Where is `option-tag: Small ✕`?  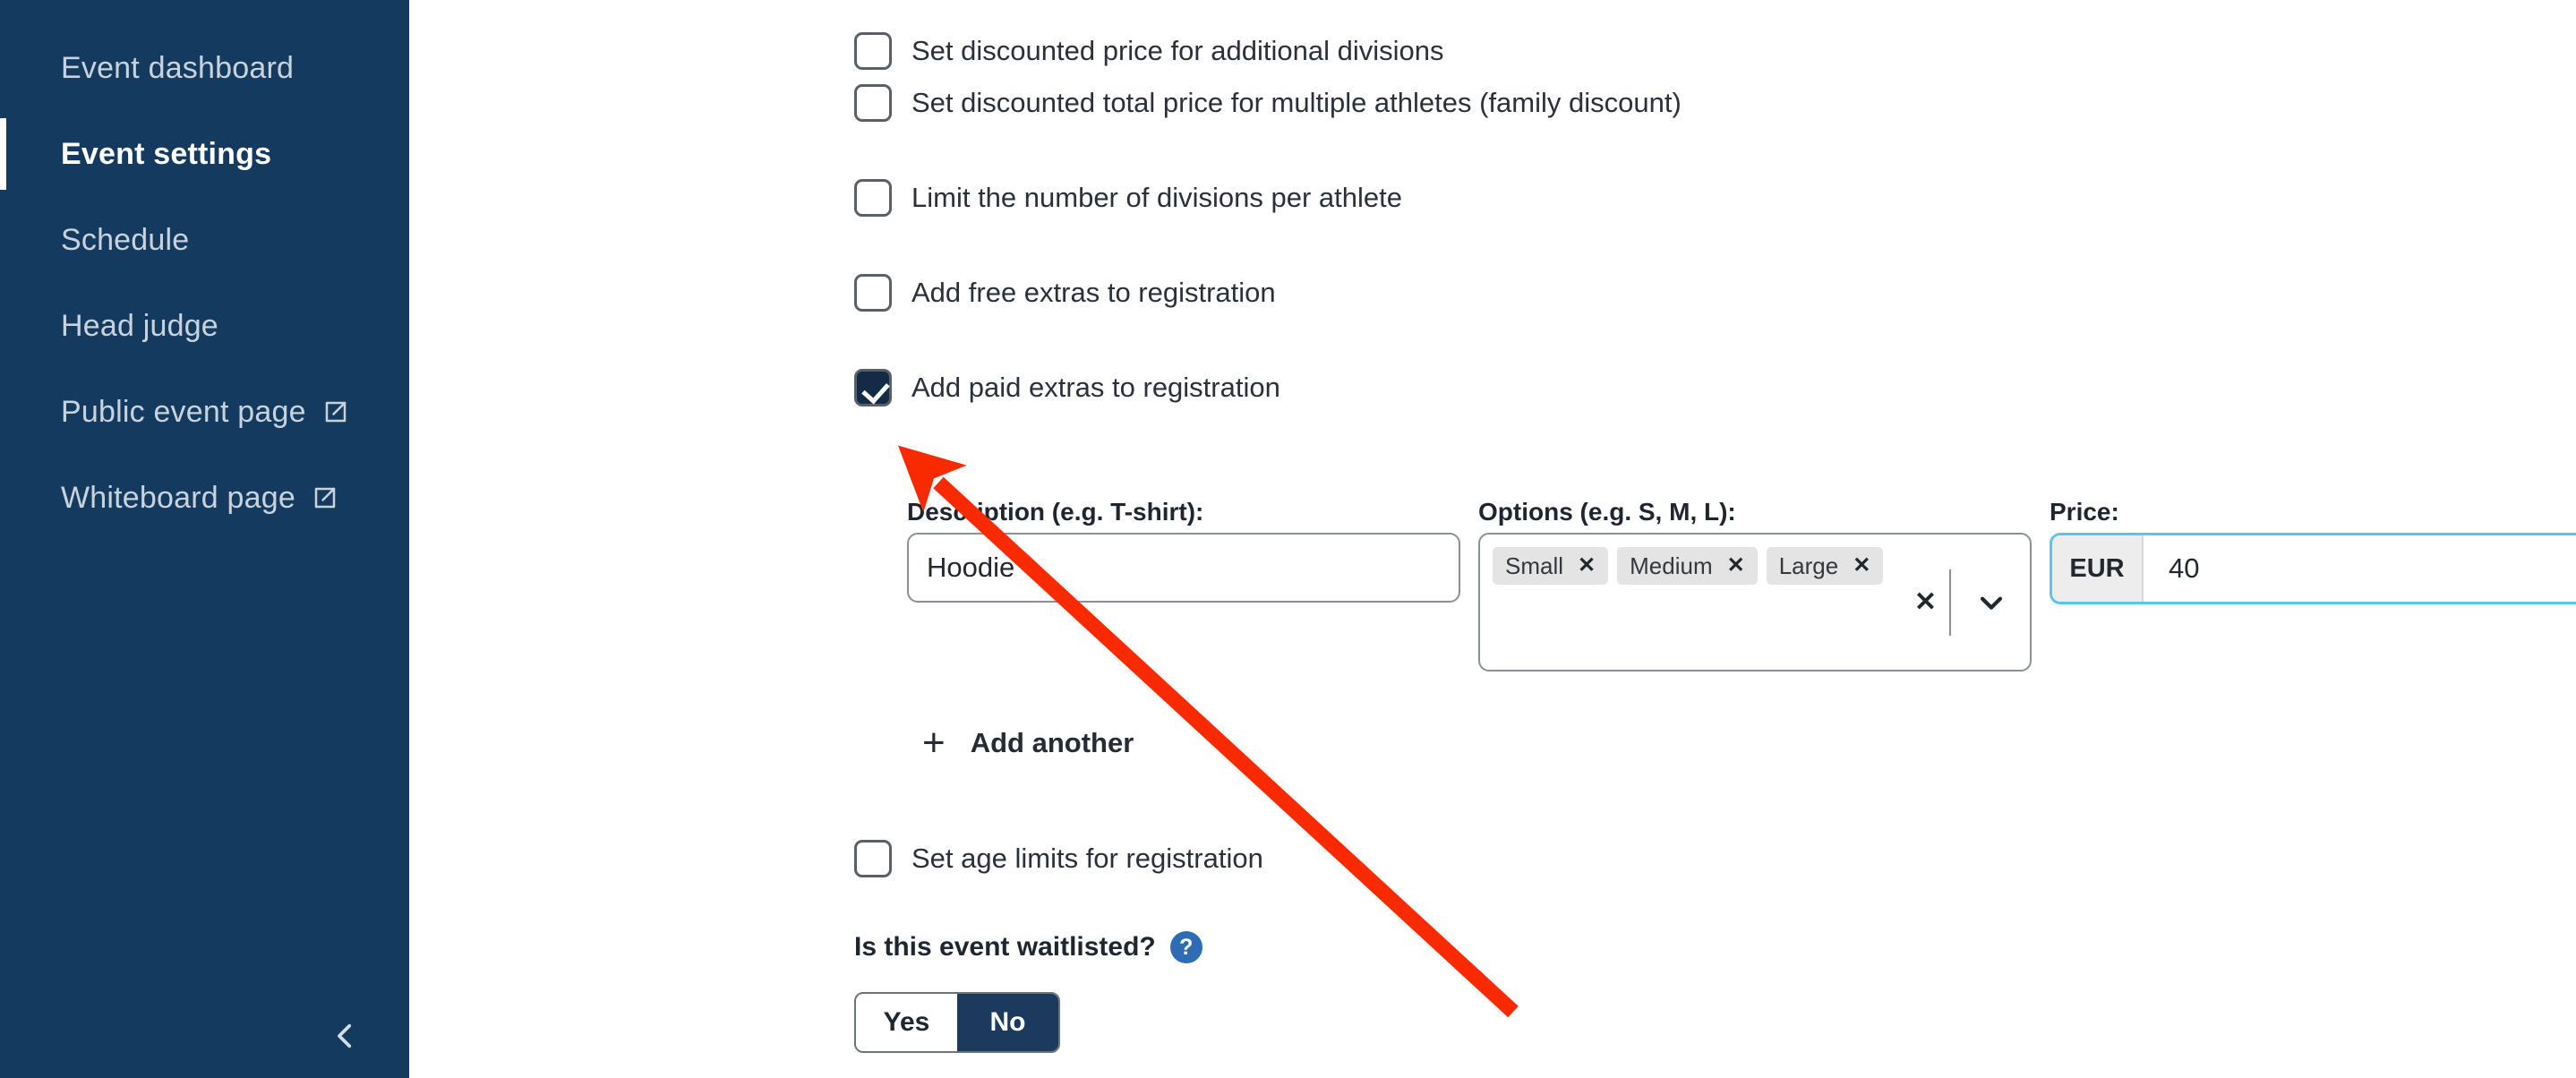
option-tag: Small ✕ is located at coordinates (1551, 566).